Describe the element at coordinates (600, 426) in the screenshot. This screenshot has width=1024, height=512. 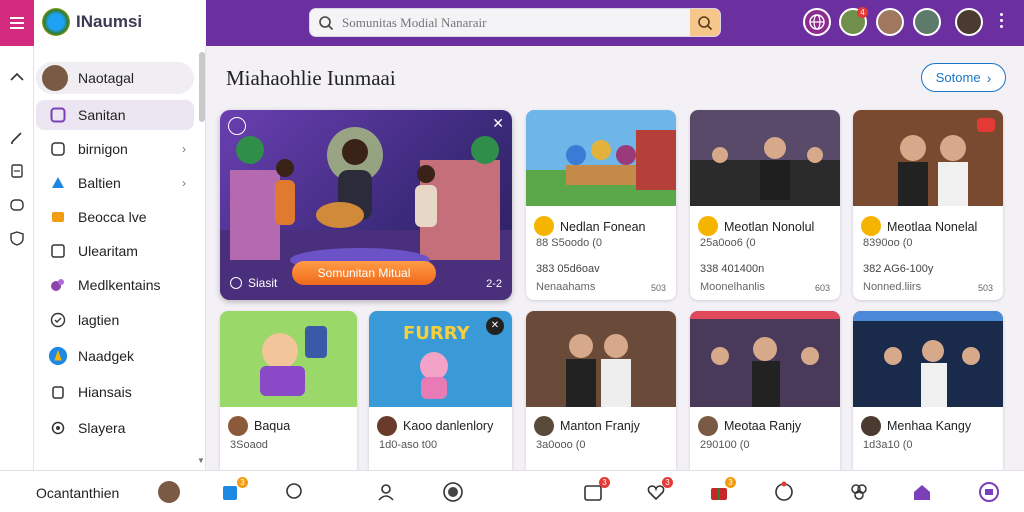
I see `card-title: Manton Franjy` at that location.